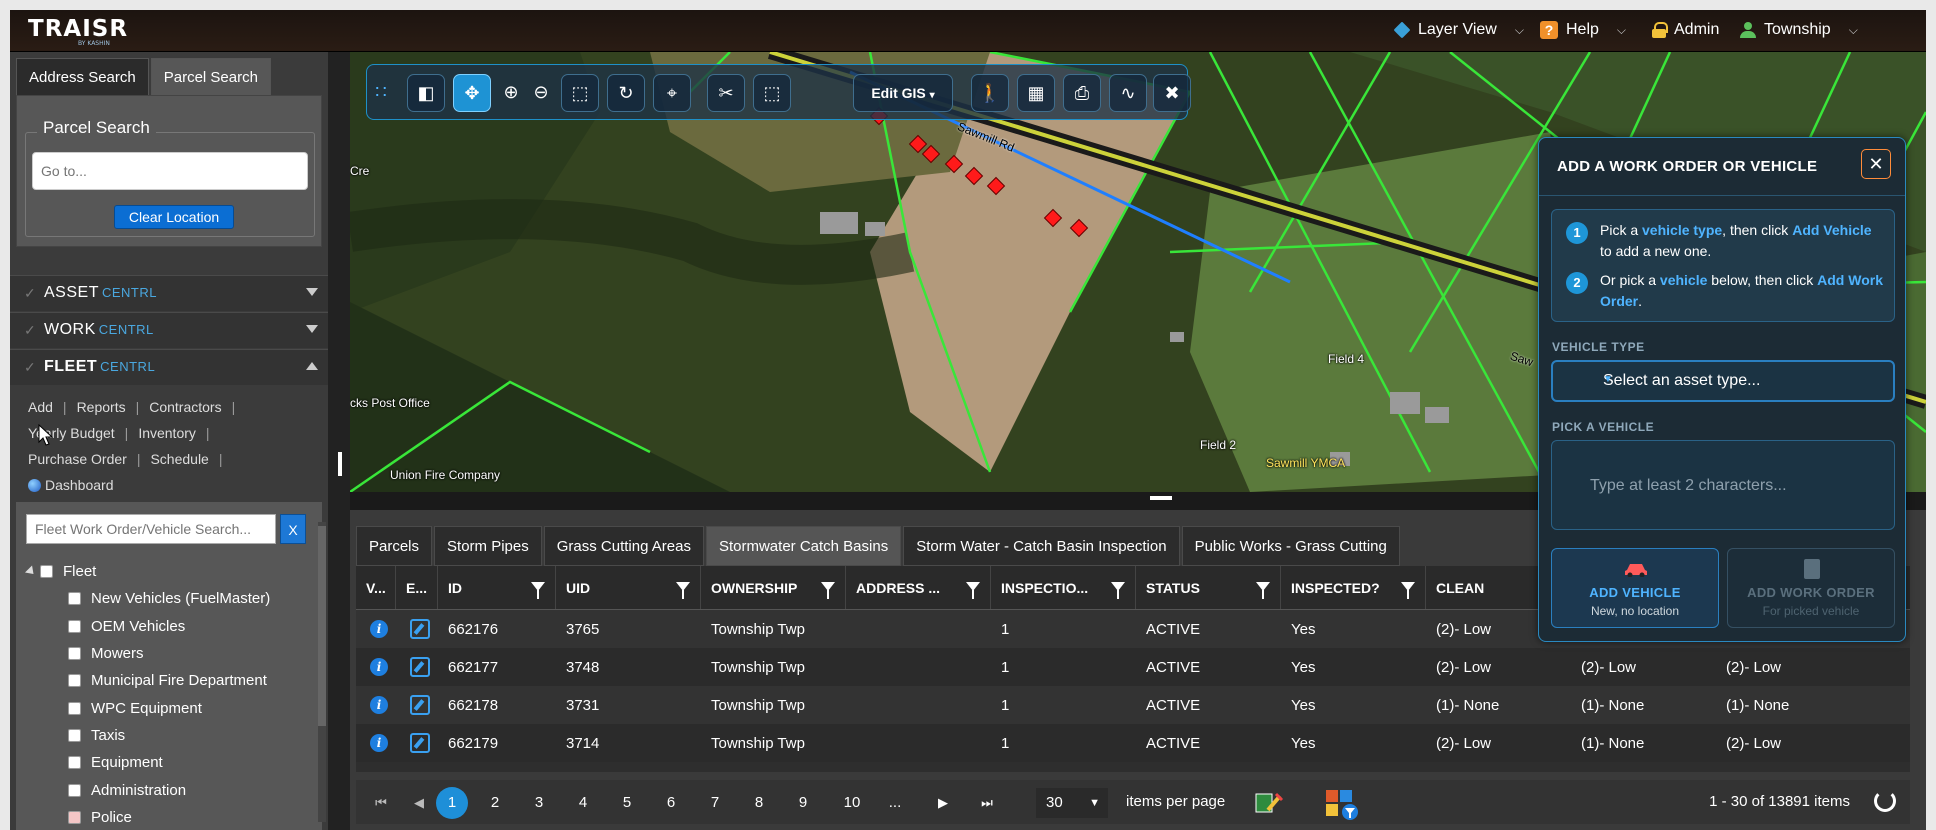  What do you see at coordinates (394, 546) in the screenshot?
I see `tab-parcels: Parcels` at bounding box center [394, 546].